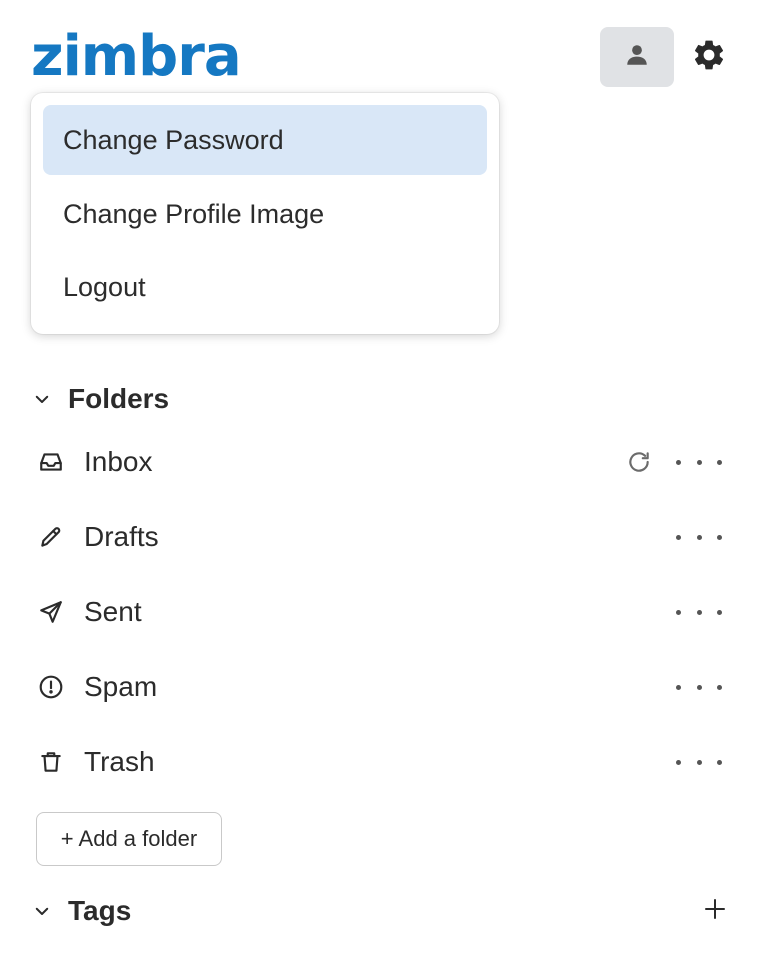 Image resolution: width=760 pixels, height=957 pixels. I want to click on folder-label: Drafts, so click(121, 536).